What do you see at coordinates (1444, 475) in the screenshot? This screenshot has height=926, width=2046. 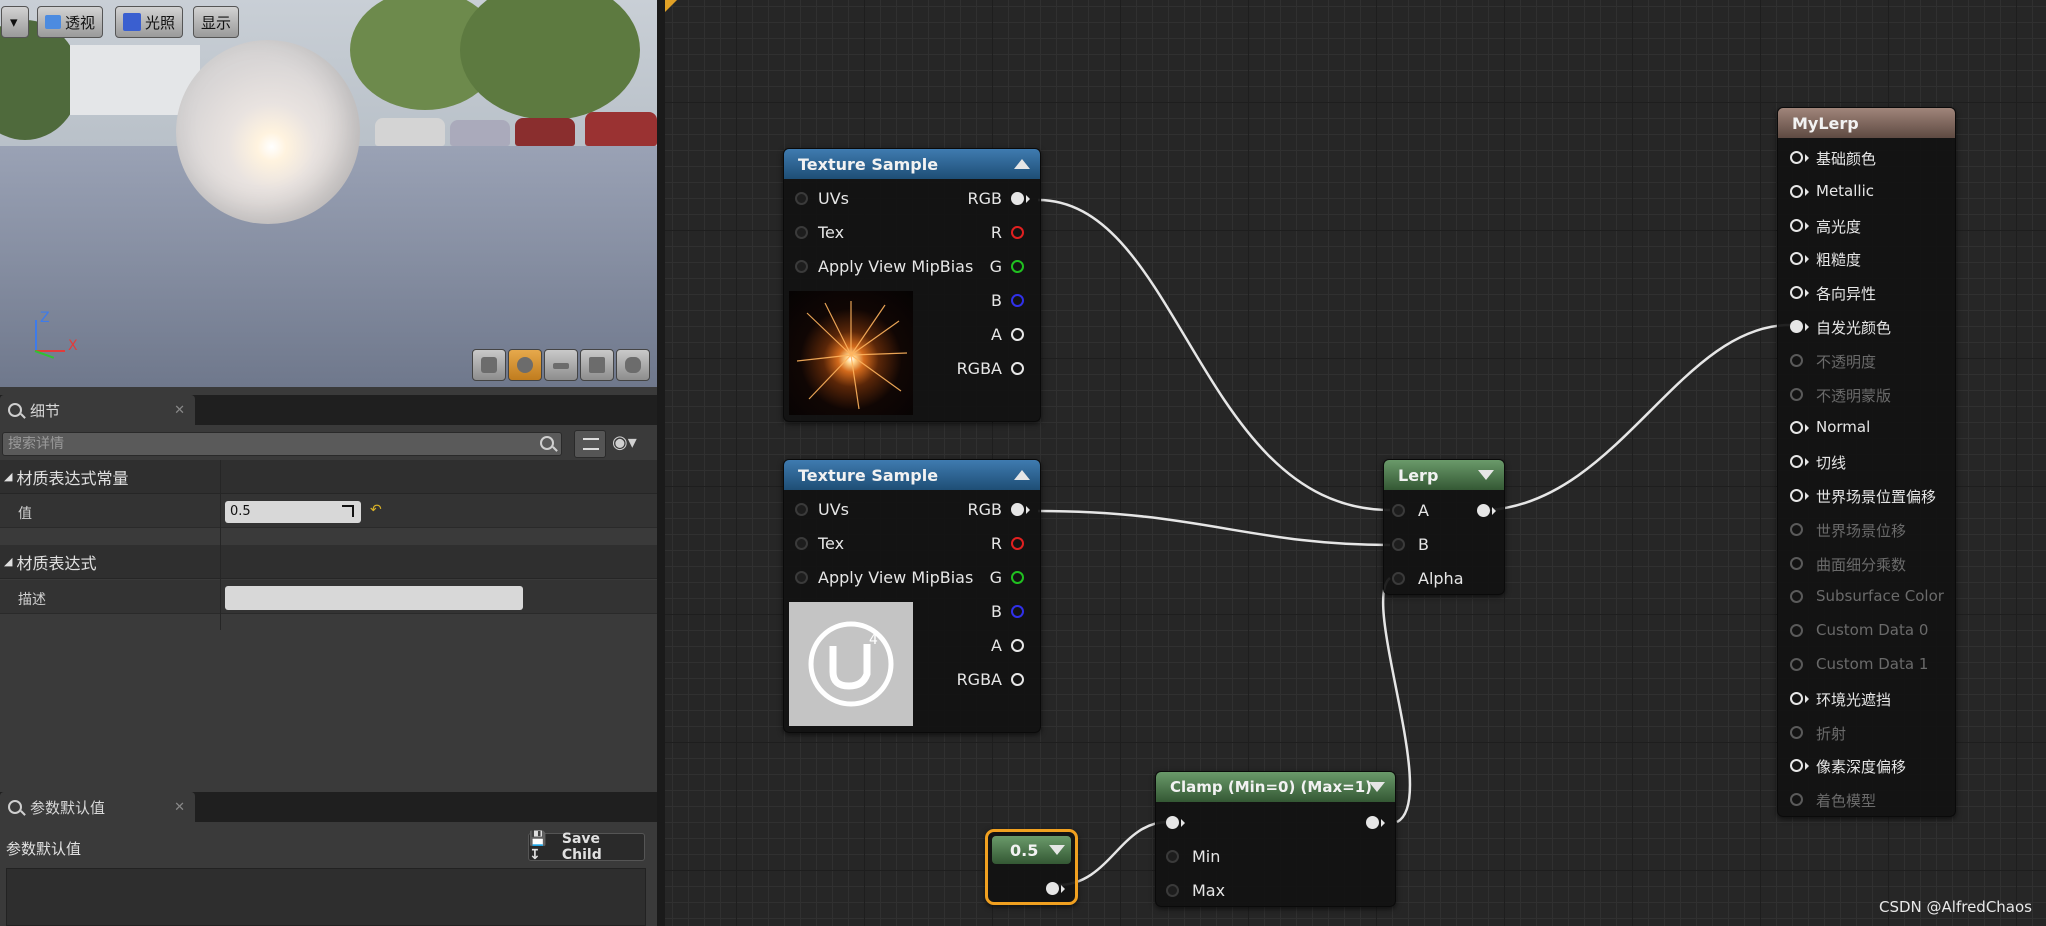 I see `node-header: Lerp` at bounding box center [1444, 475].